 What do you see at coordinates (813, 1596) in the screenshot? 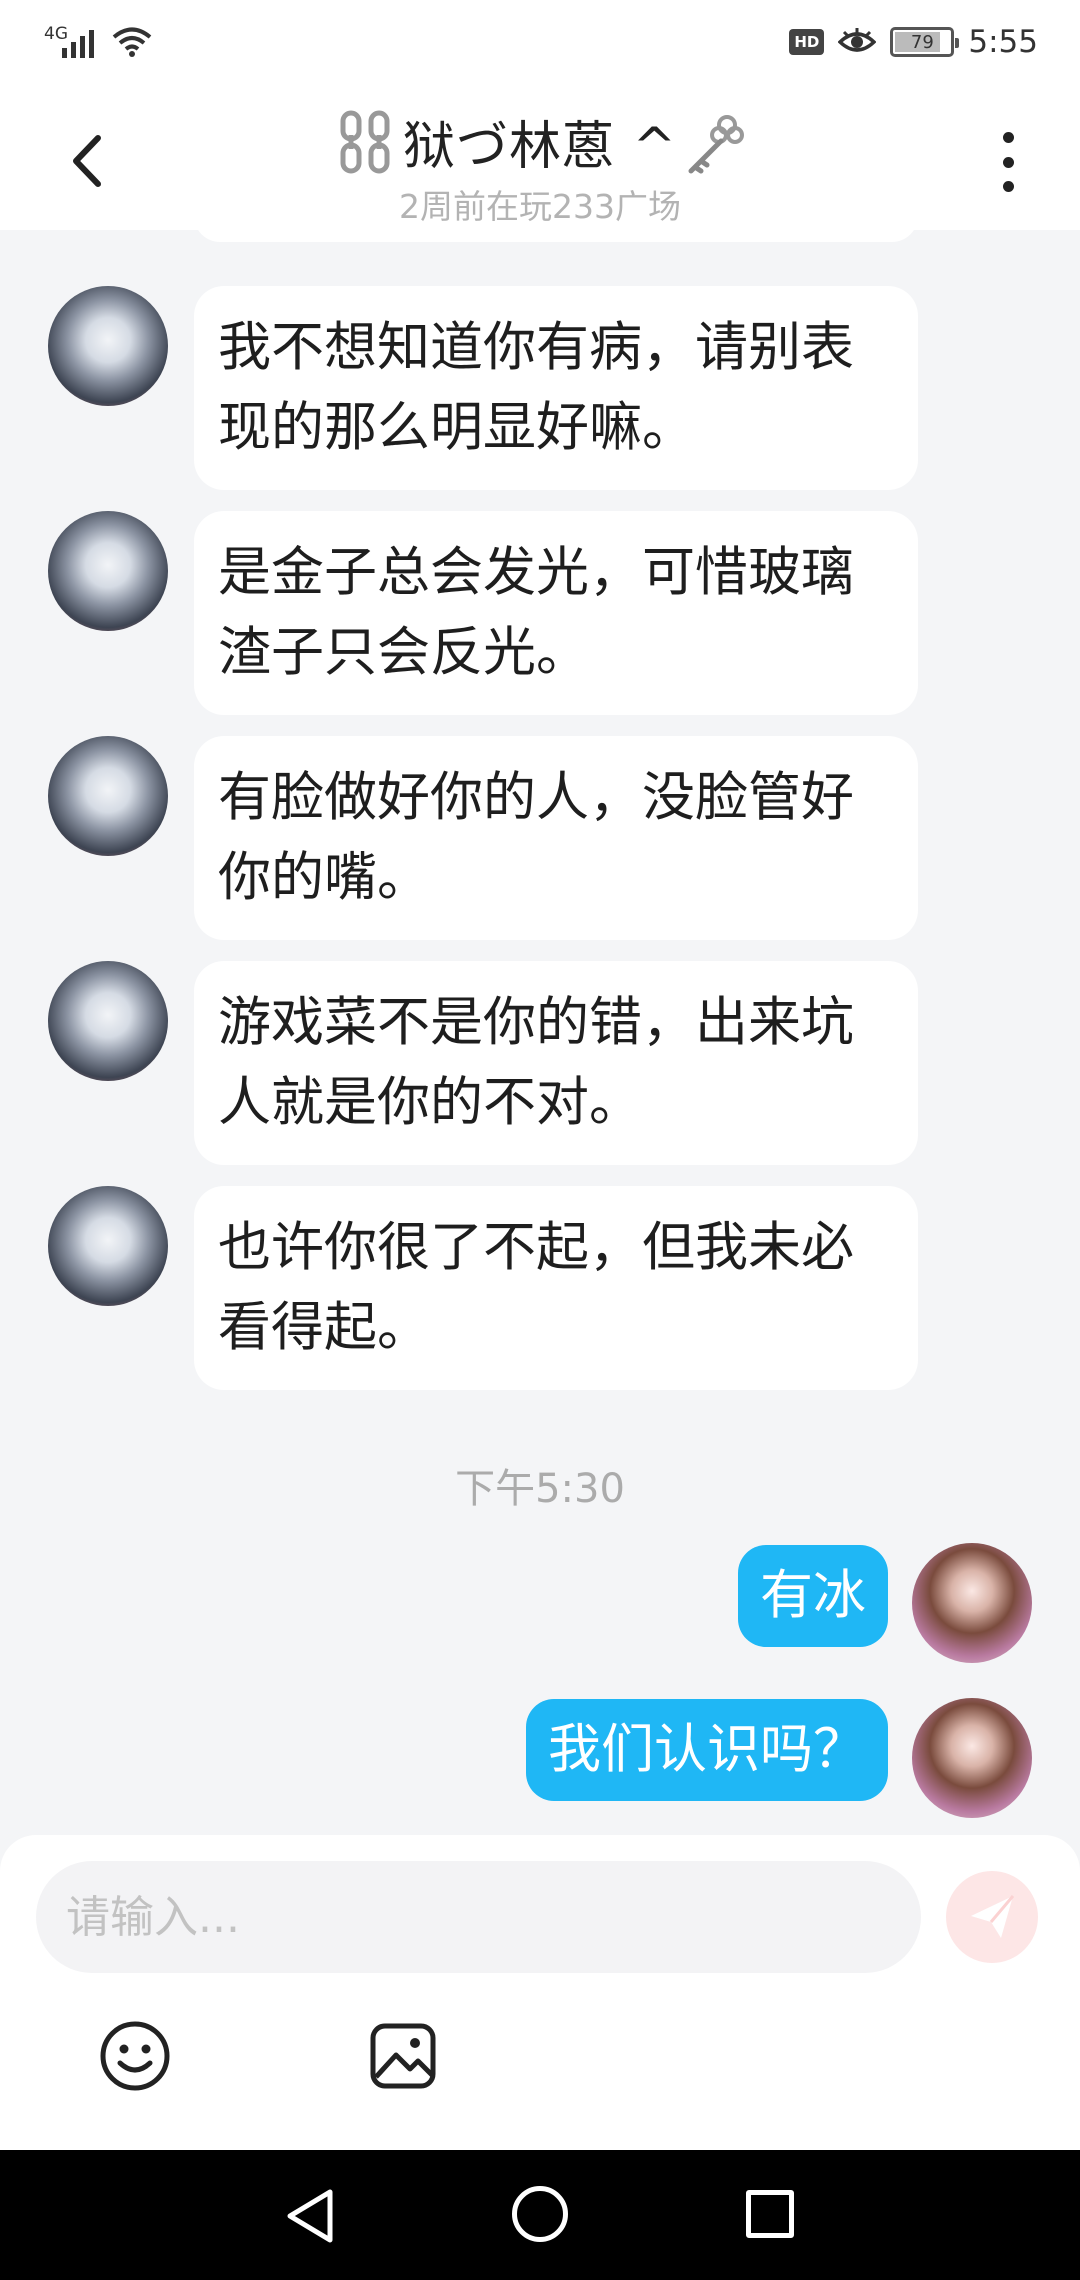
I see `message-bubble-sent: 有冰` at bounding box center [813, 1596].